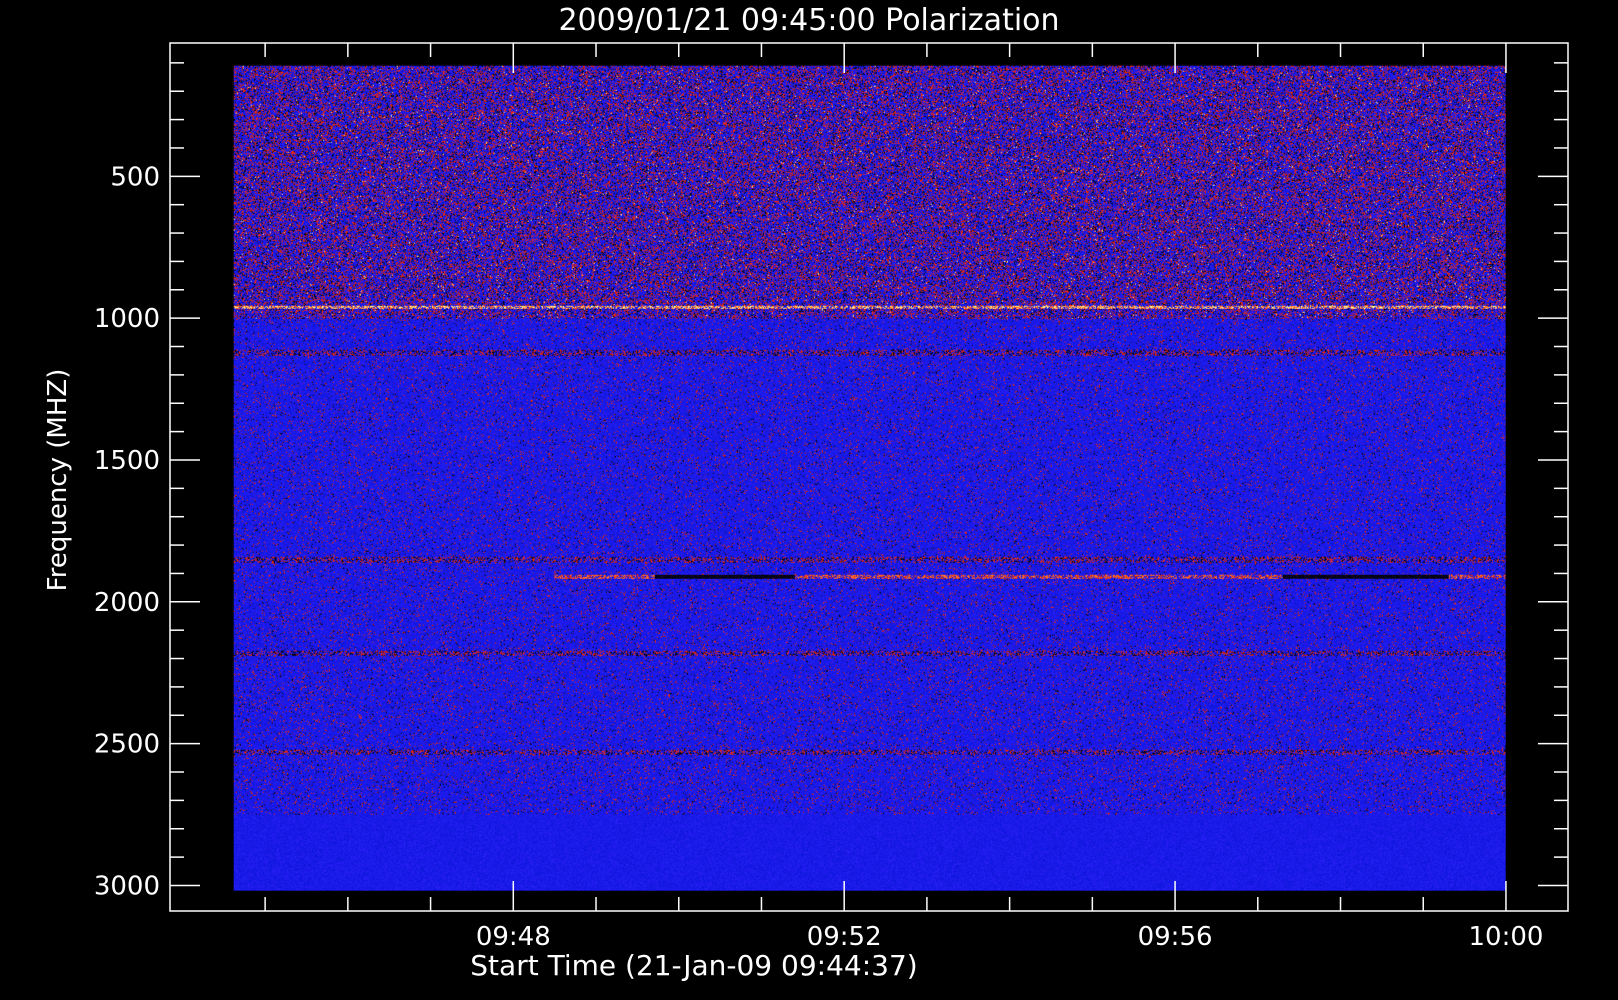 This screenshot has width=1618, height=1000. Describe the element at coordinates (1505, 937) in the screenshot. I see `x-tick-label: 10:00` at that location.